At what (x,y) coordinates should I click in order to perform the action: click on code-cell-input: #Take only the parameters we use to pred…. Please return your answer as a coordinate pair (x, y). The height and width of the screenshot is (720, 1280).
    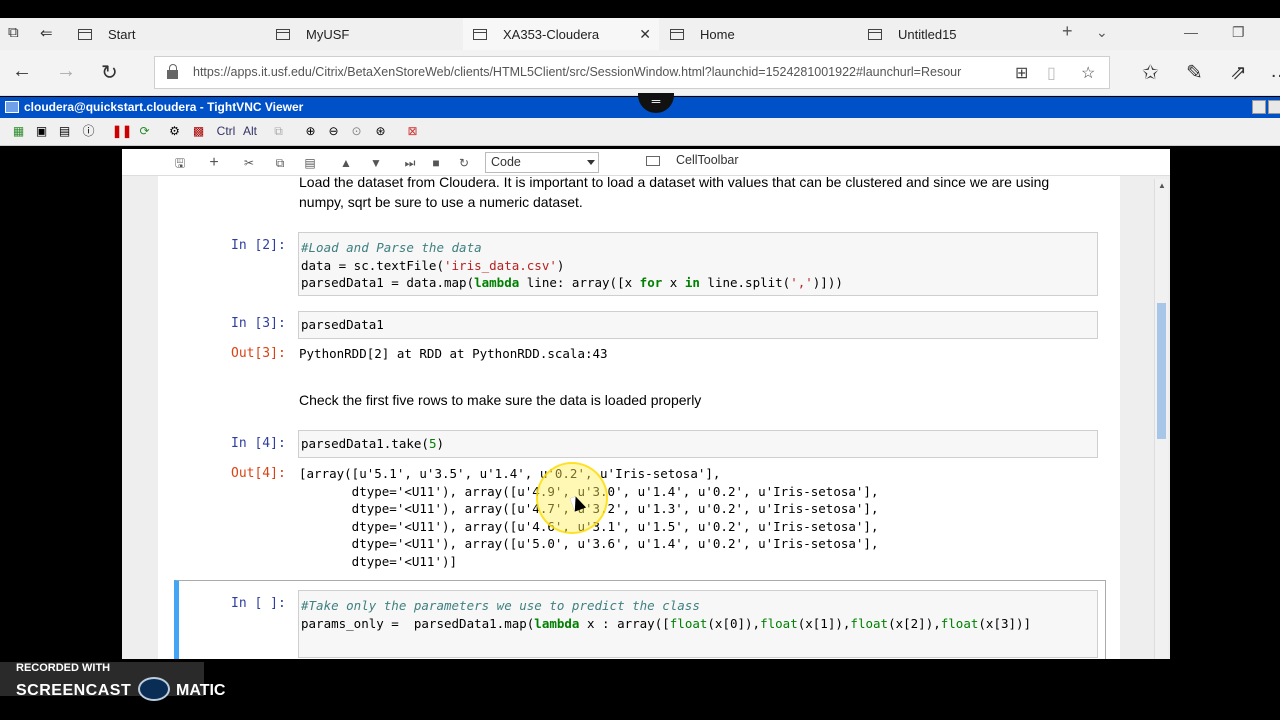
    Looking at the image, I should click on (698, 624).